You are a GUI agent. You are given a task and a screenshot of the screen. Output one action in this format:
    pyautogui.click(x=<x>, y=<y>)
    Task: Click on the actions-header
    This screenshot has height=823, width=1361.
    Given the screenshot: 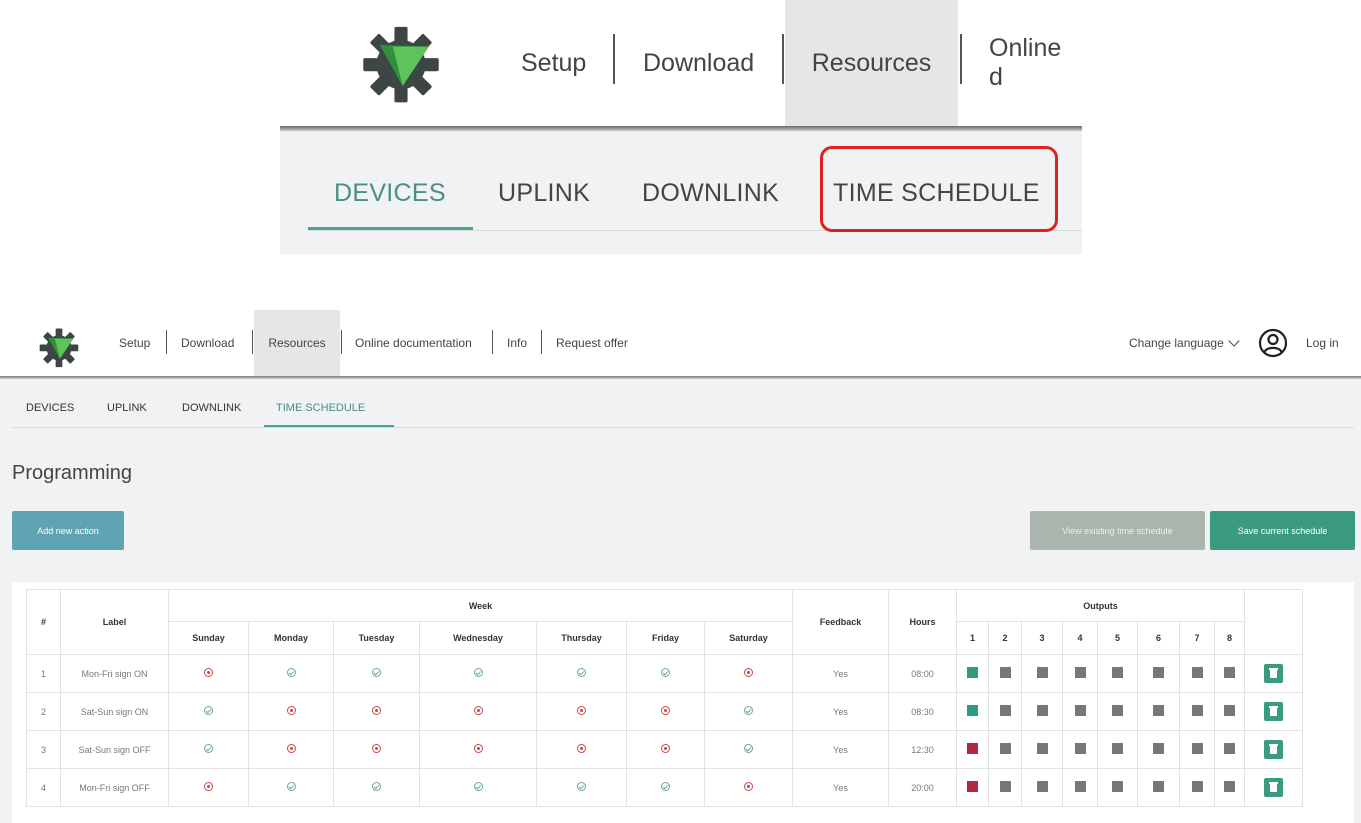 What is the action you would take?
    pyautogui.click(x=1273, y=622)
    